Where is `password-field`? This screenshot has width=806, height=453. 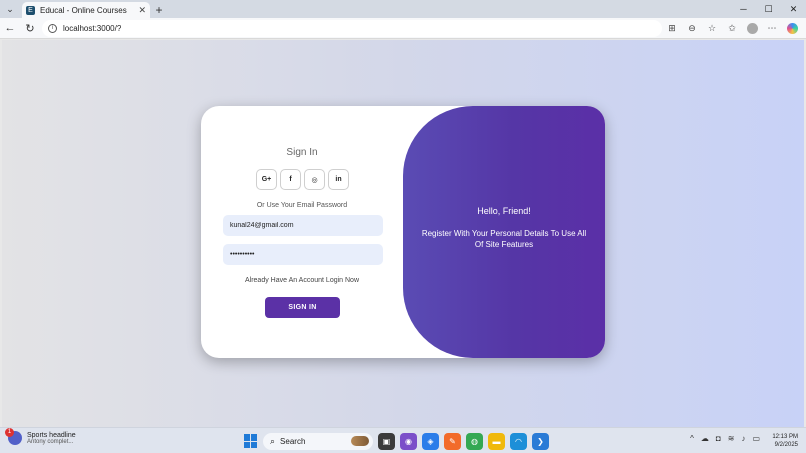 password-field is located at coordinates (303, 254).